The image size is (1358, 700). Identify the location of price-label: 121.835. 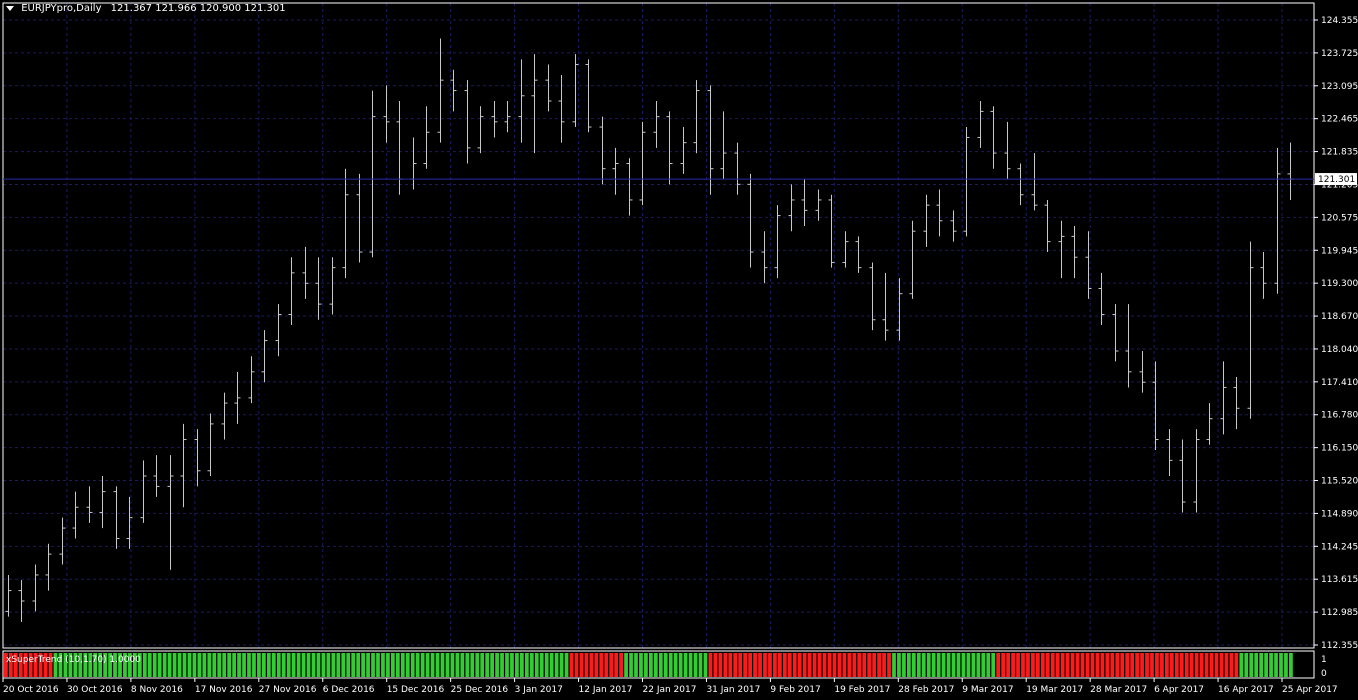
(1339, 153).